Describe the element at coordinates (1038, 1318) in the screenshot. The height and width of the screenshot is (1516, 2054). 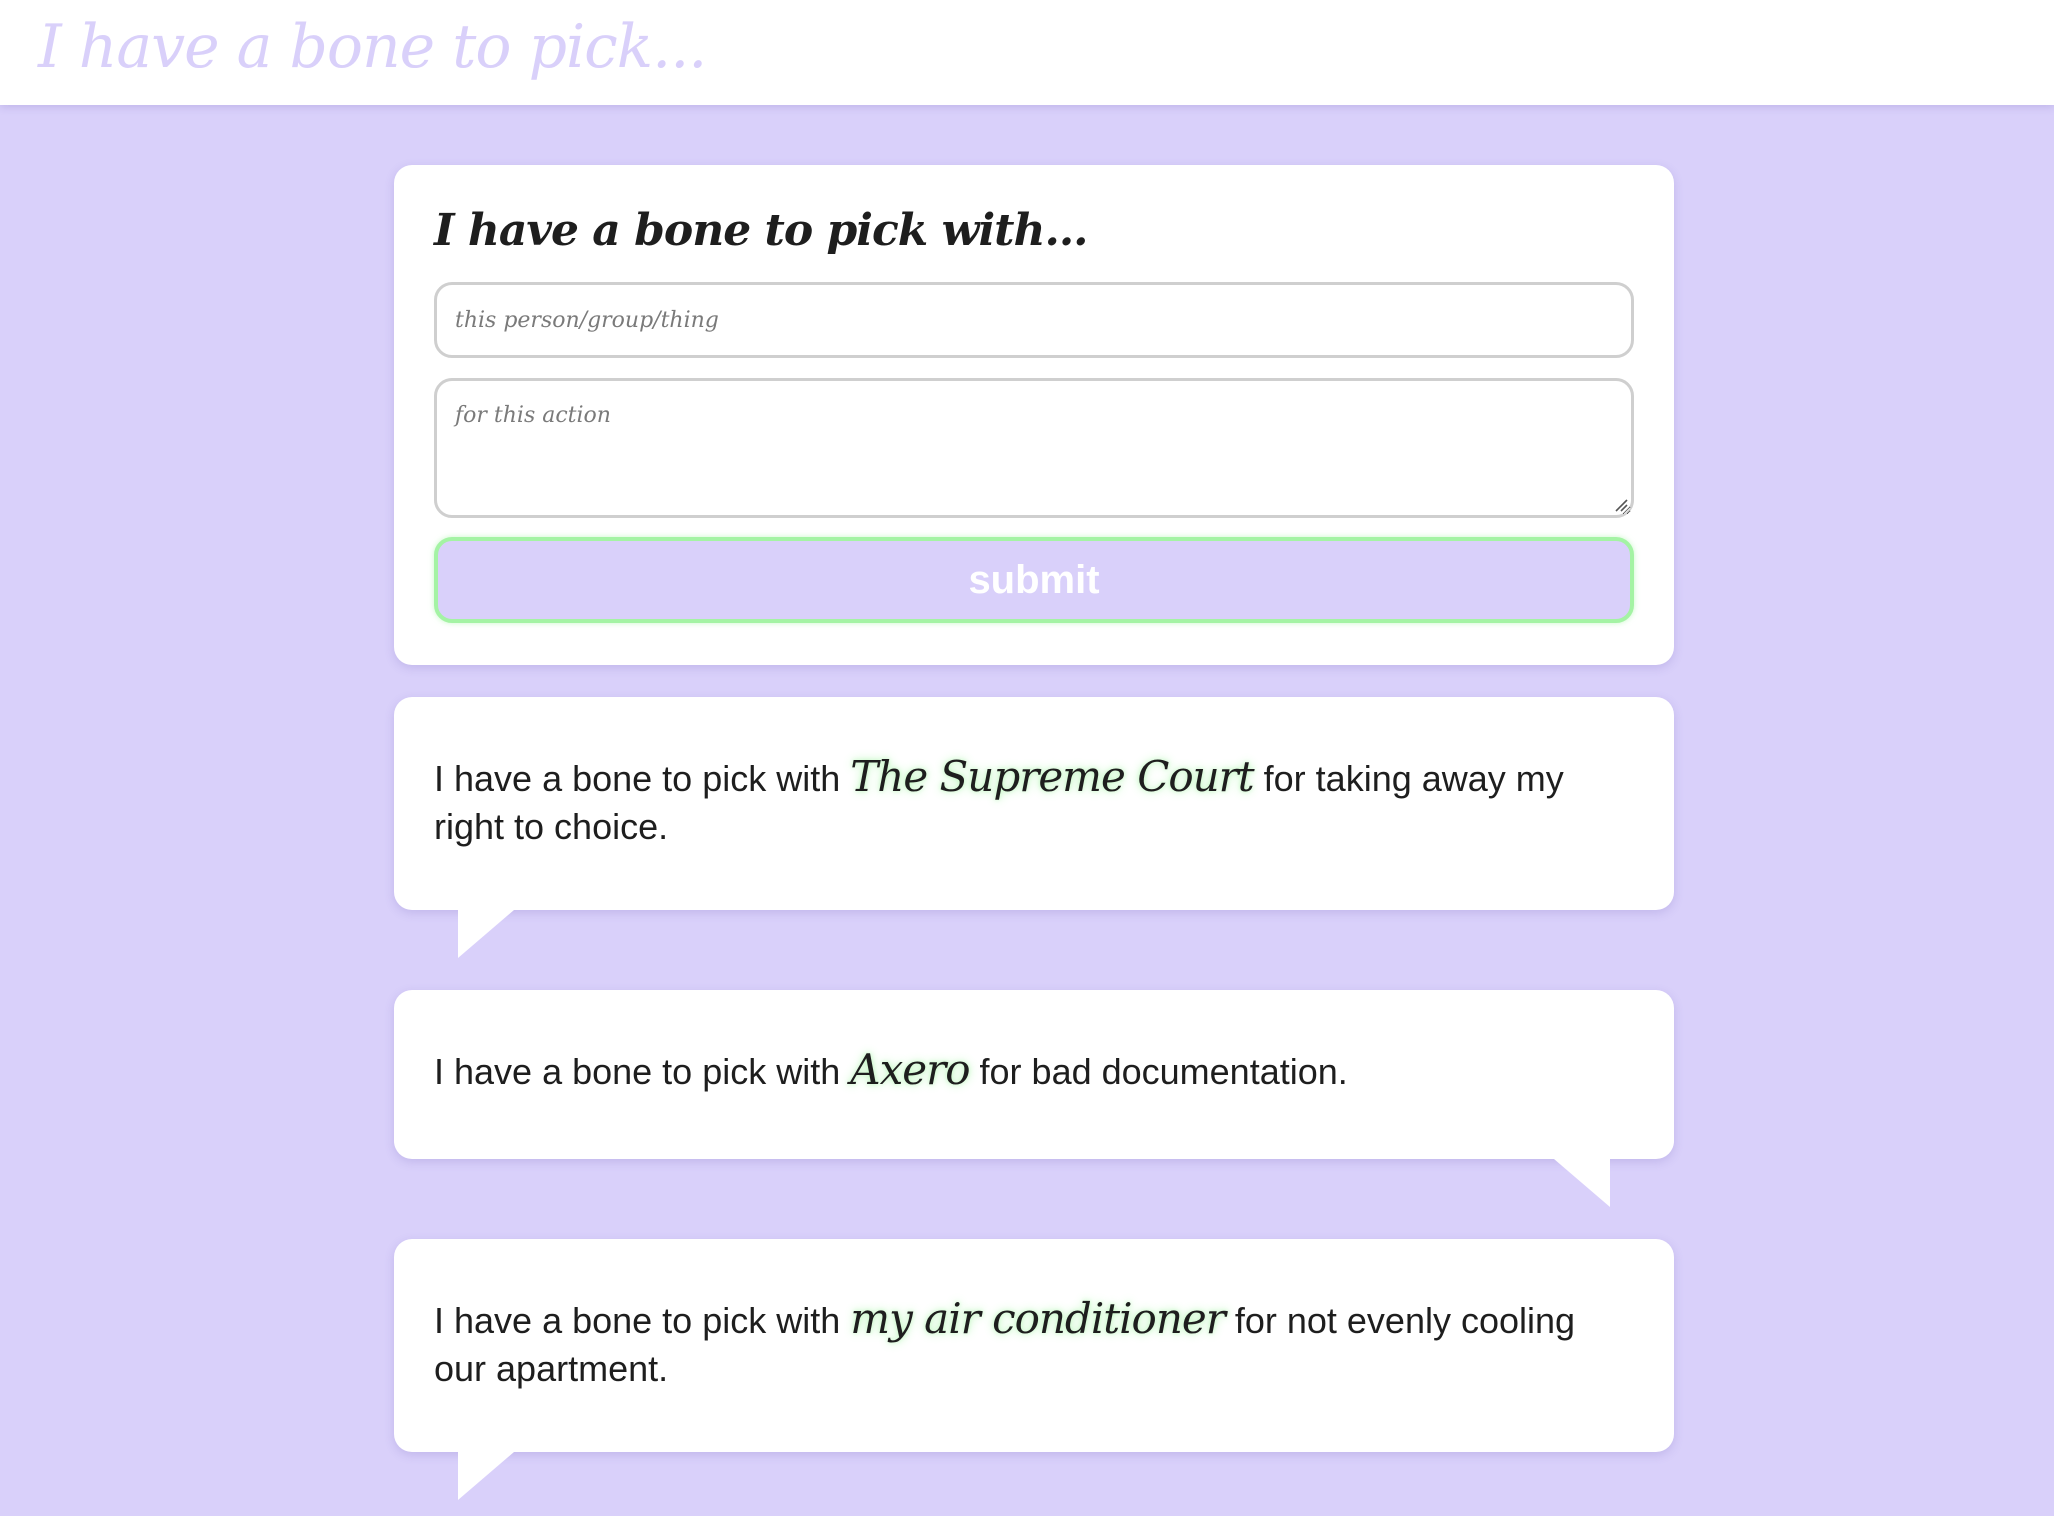
I see `bone-target: my air conditioner` at that location.